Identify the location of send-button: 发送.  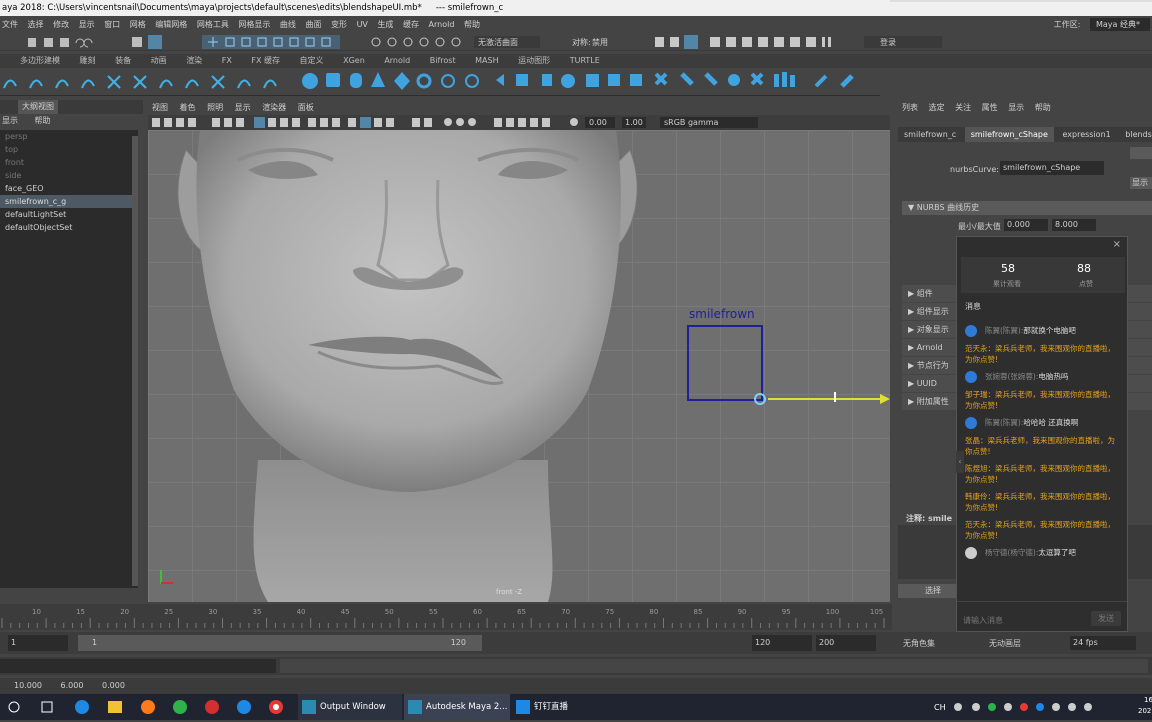
(1106, 618).